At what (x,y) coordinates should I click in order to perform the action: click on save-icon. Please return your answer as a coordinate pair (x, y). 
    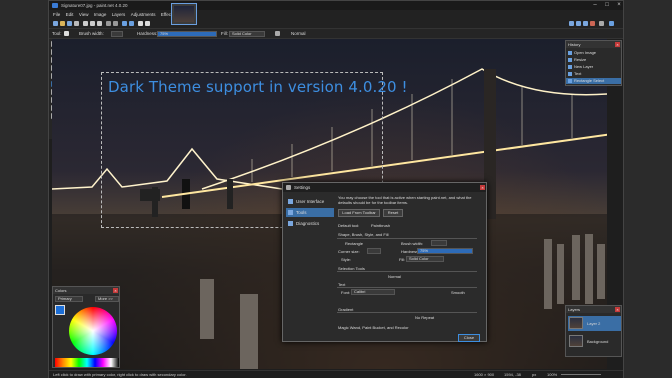
    Looking at the image, I should click on (69, 23).